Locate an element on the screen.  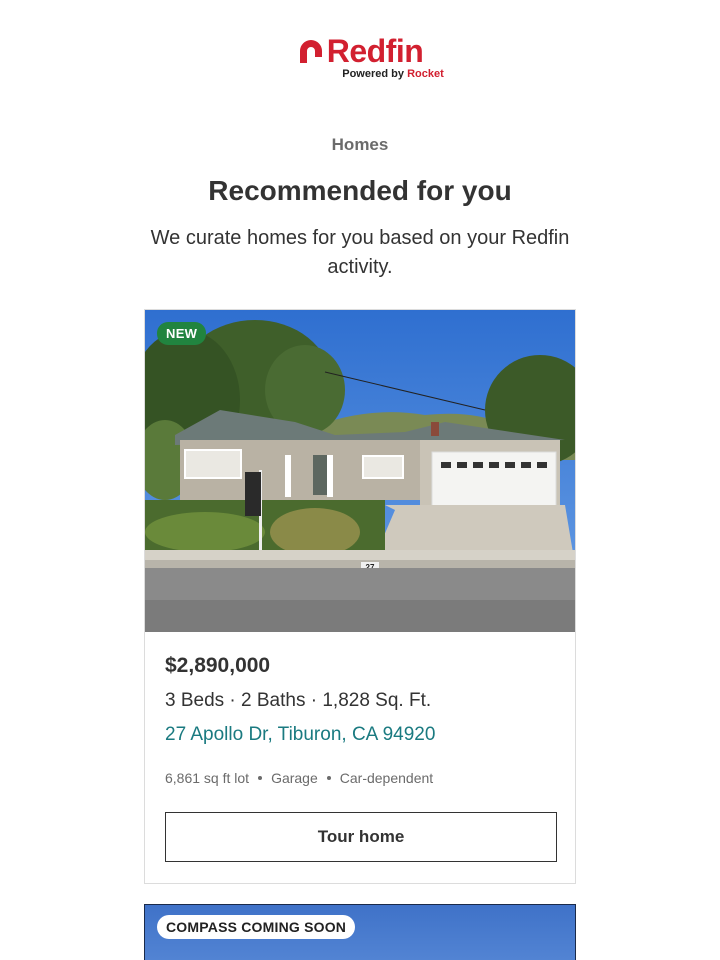
brand-tagline: Powered by Rocket is located at coordinates (393, 74).